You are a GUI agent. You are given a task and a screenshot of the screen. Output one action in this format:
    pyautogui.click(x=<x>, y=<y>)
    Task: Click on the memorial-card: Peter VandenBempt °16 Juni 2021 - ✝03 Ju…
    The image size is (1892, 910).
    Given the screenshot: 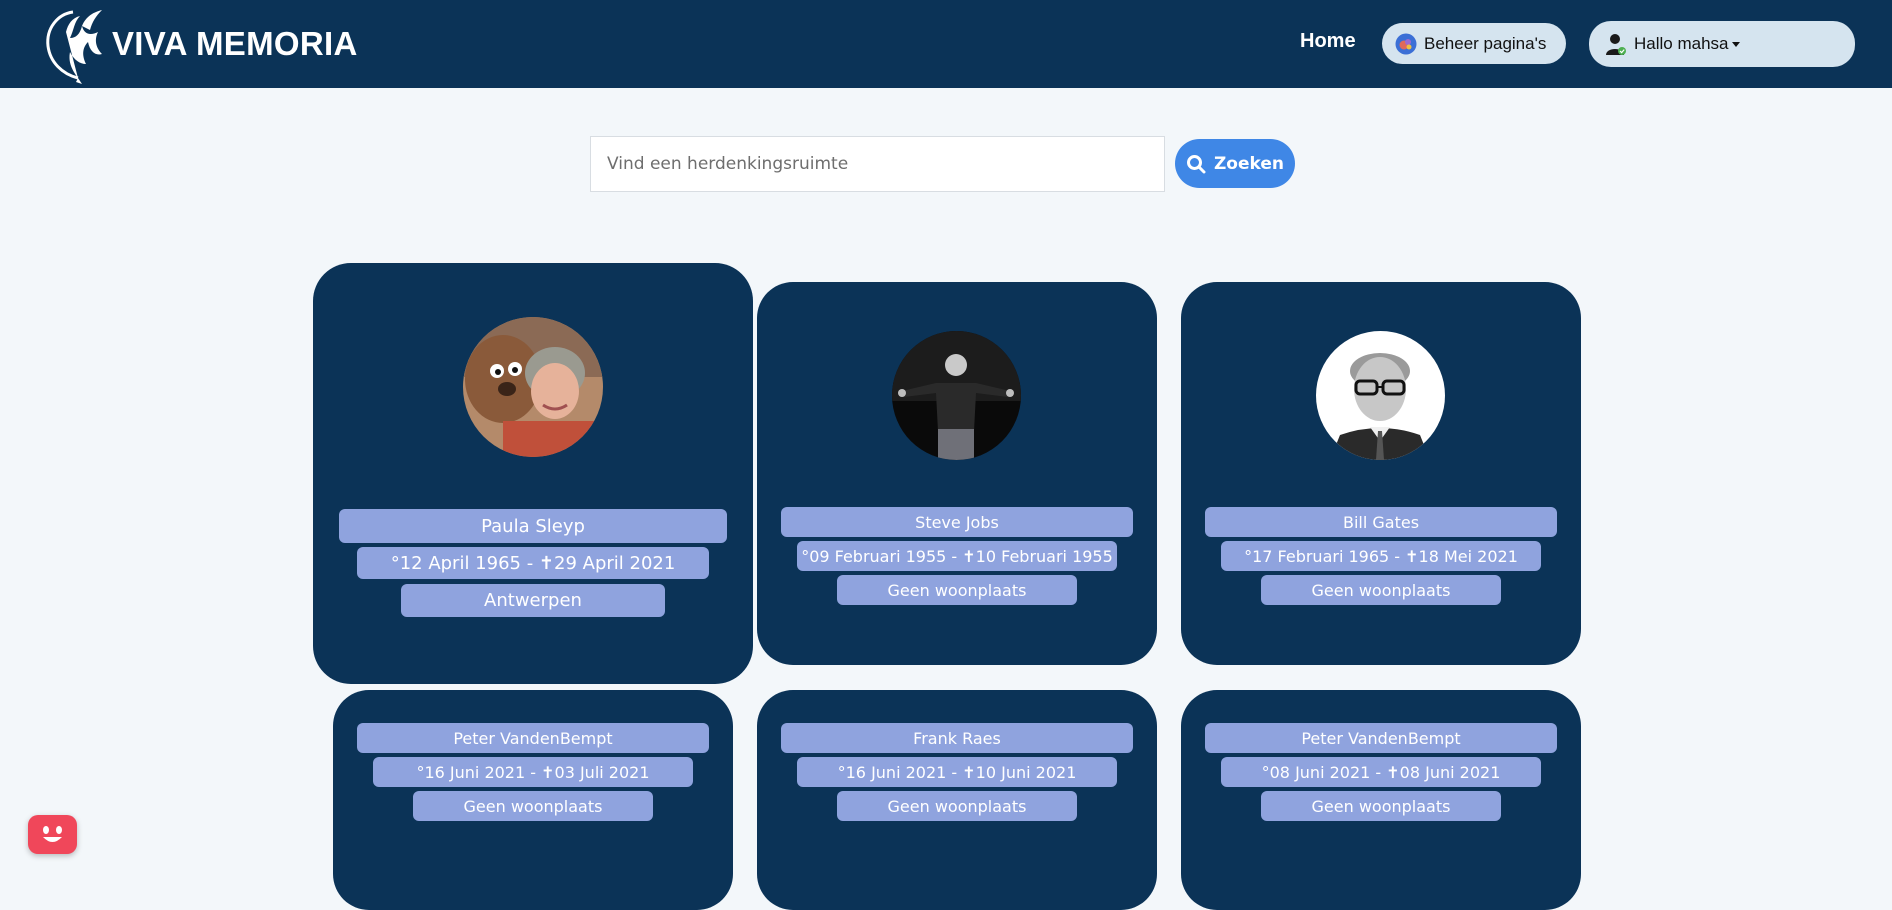 What is the action you would take?
    pyautogui.click(x=533, y=800)
    